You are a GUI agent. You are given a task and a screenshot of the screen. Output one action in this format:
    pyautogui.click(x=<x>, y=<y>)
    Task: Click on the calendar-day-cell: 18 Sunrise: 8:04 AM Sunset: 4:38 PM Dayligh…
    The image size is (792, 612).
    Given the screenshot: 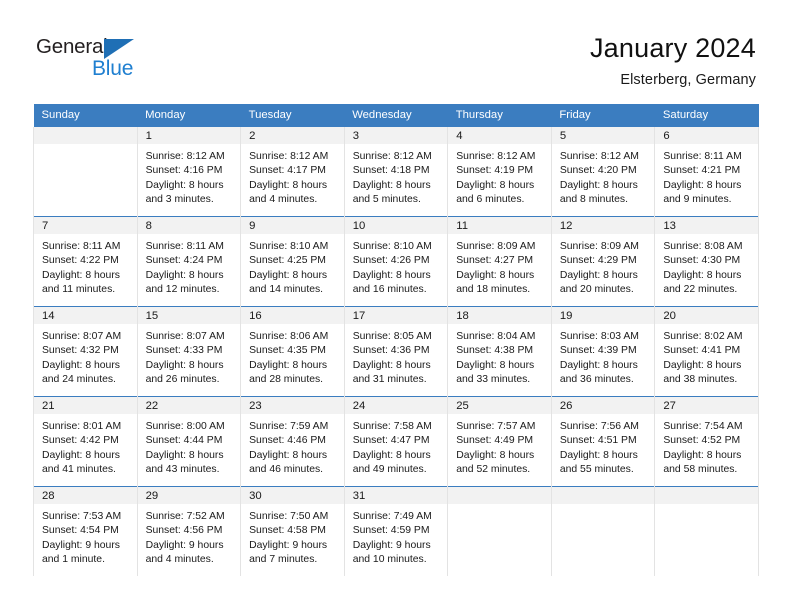 What is the action you would take?
    pyautogui.click(x=499, y=351)
    